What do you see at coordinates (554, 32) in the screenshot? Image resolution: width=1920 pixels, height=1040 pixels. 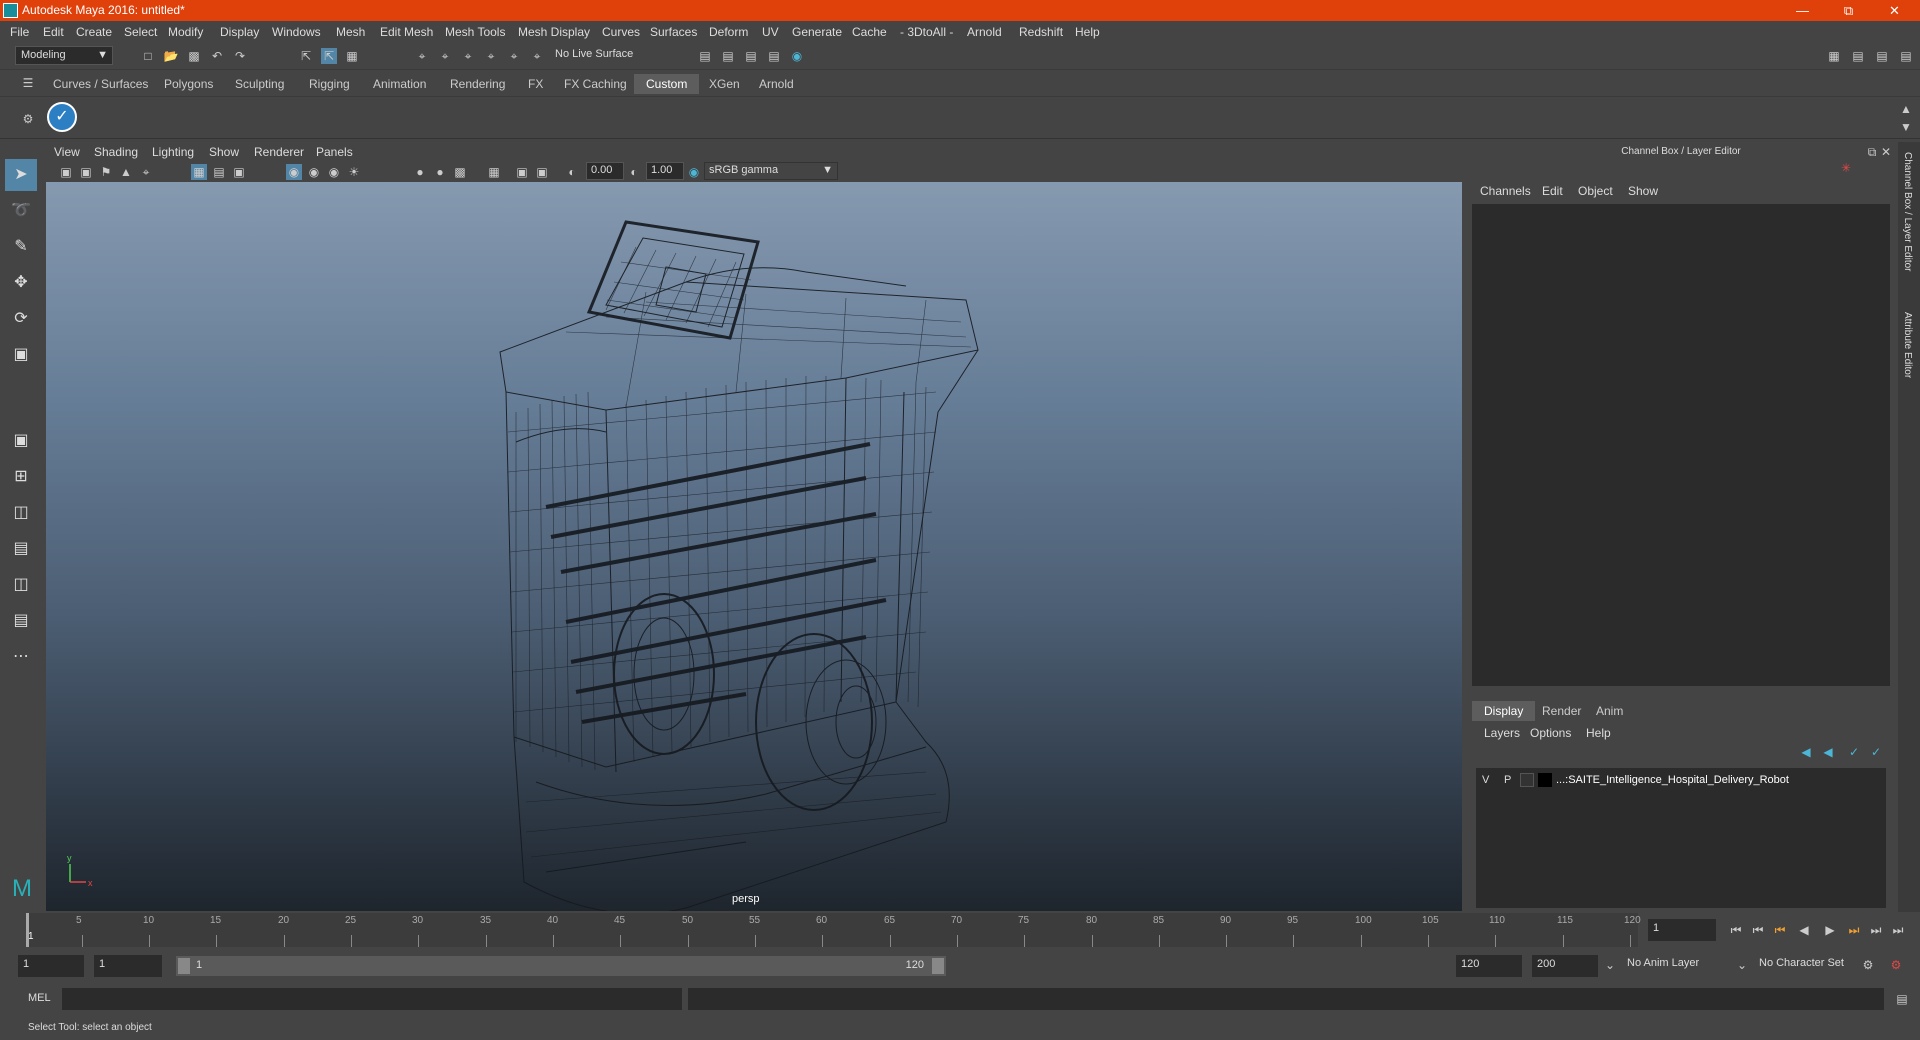 I see `menu-mesh-display: Mesh Display` at bounding box center [554, 32].